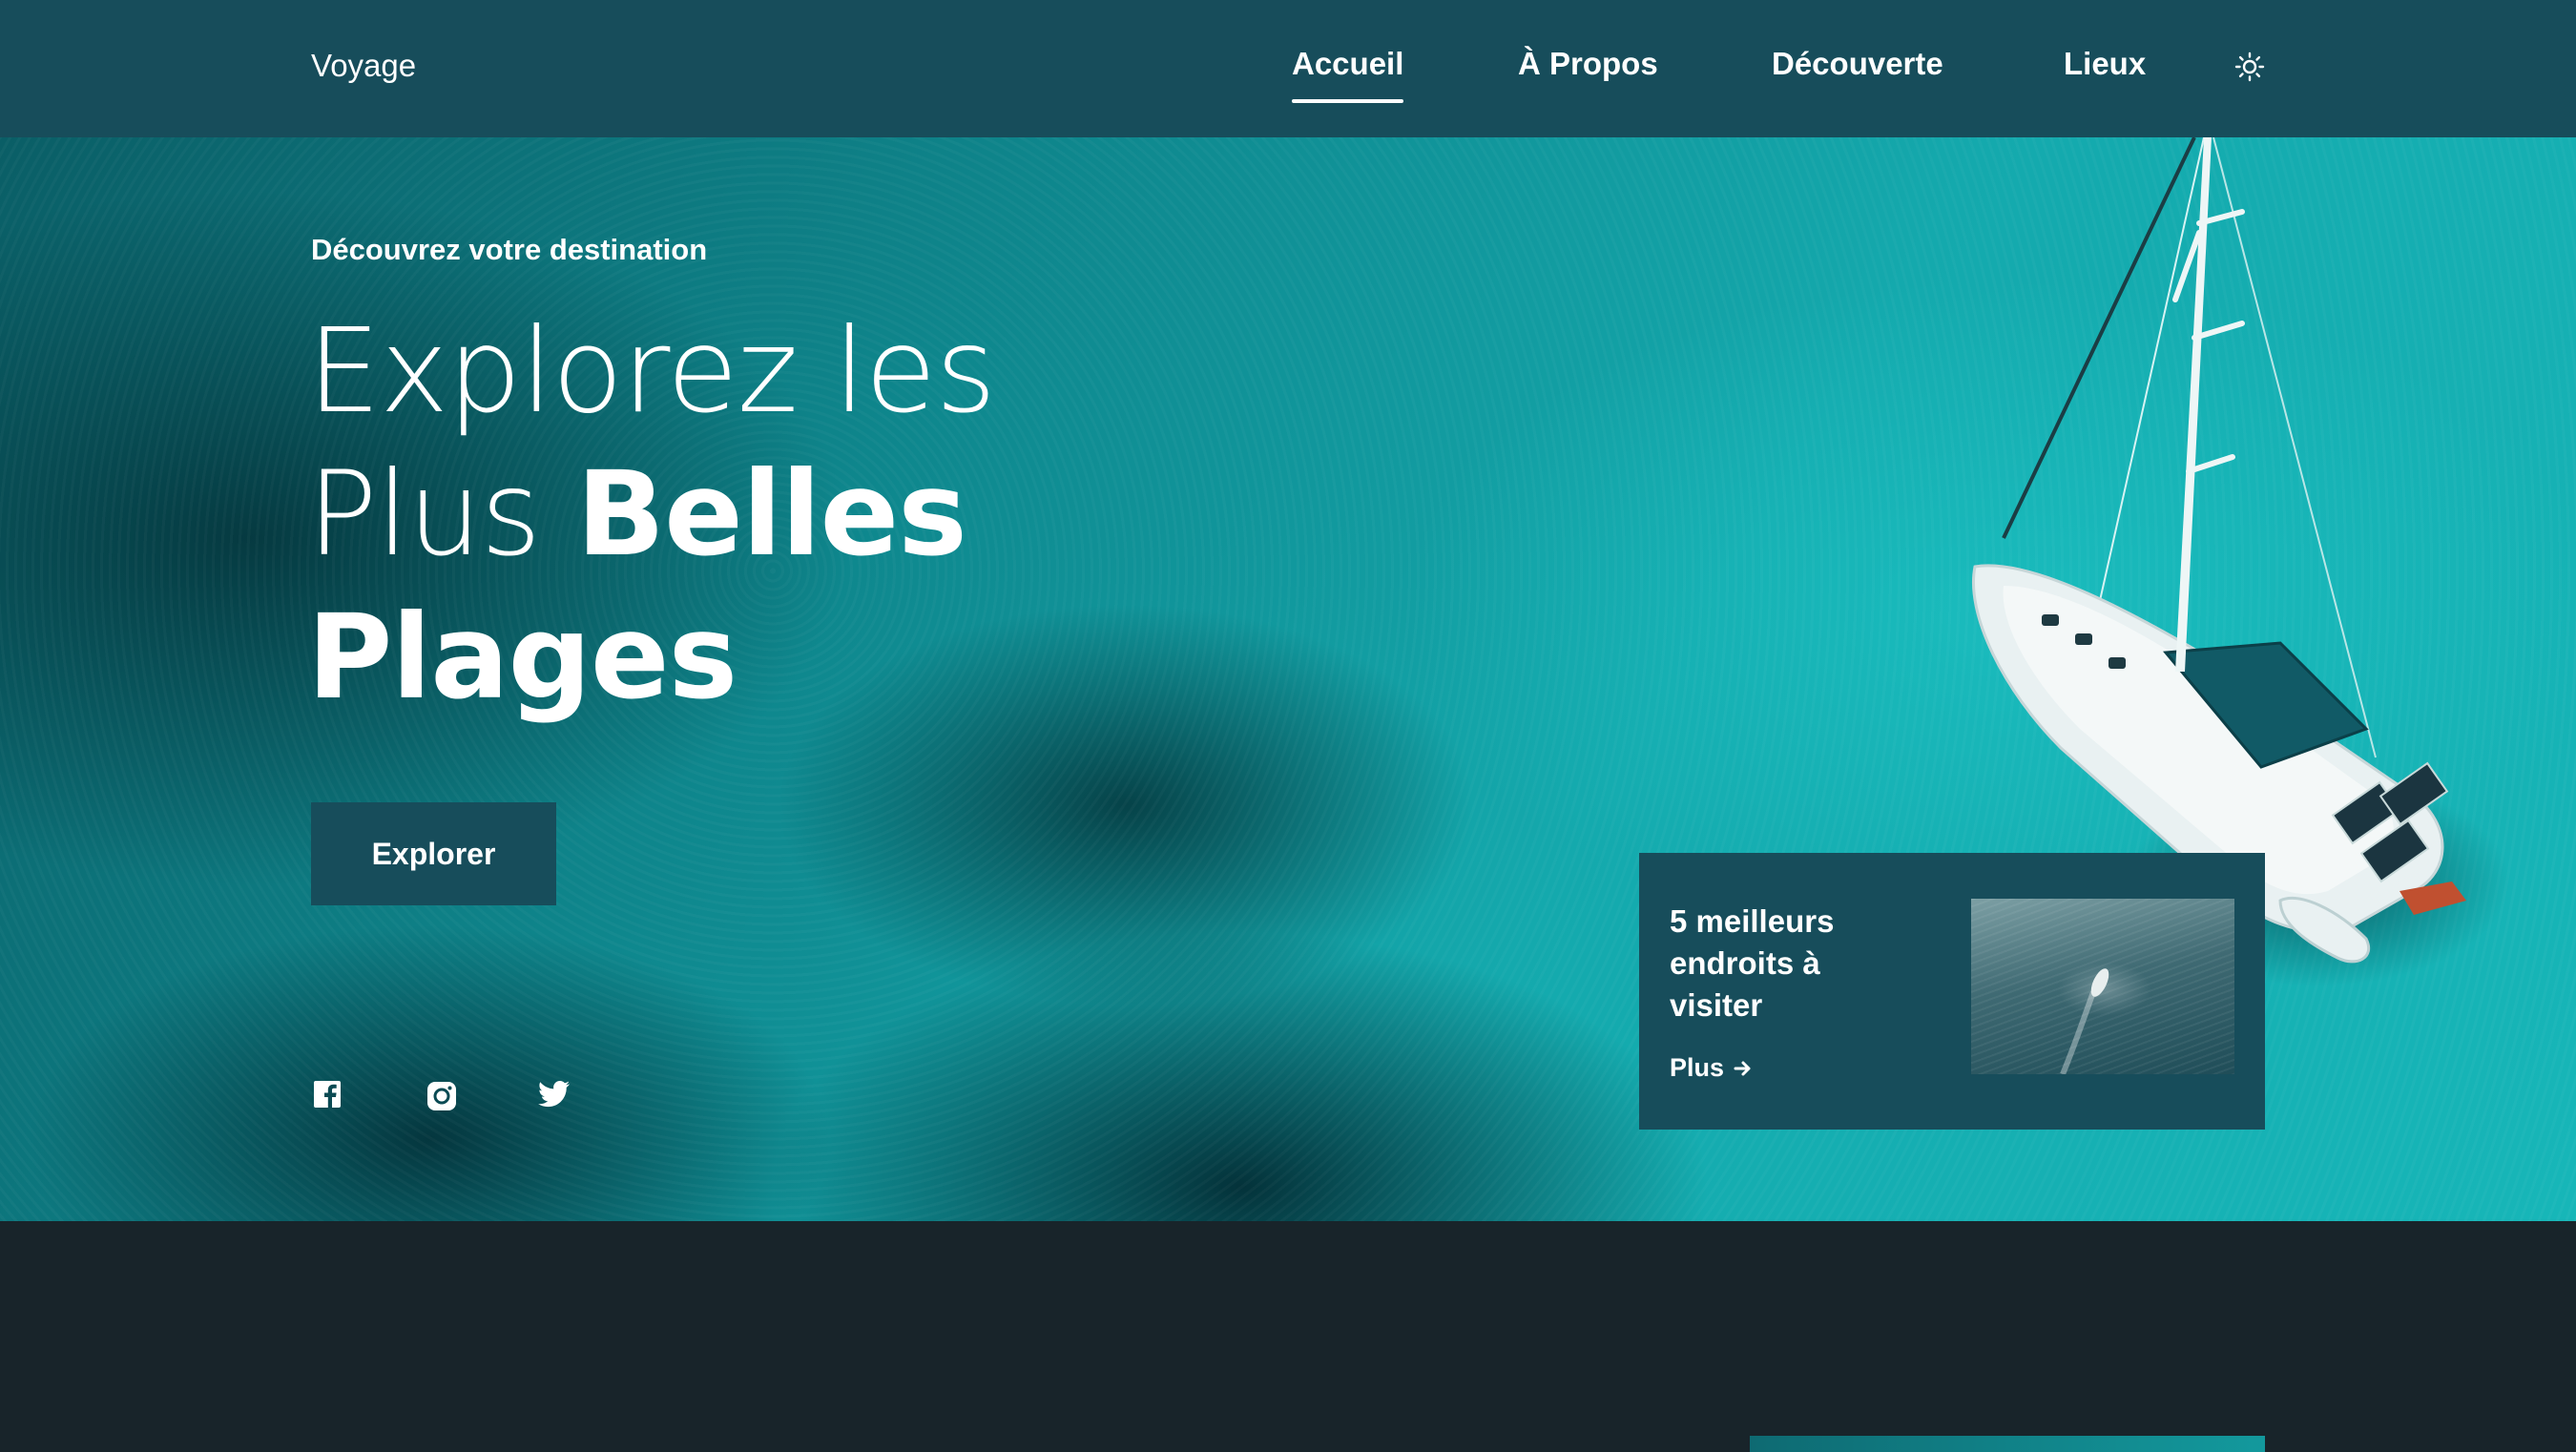 The width and height of the screenshot is (2576, 1452). Describe the element at coordinates (2007, 1444) in the screenshot. I see `section-image-preview` at that location.